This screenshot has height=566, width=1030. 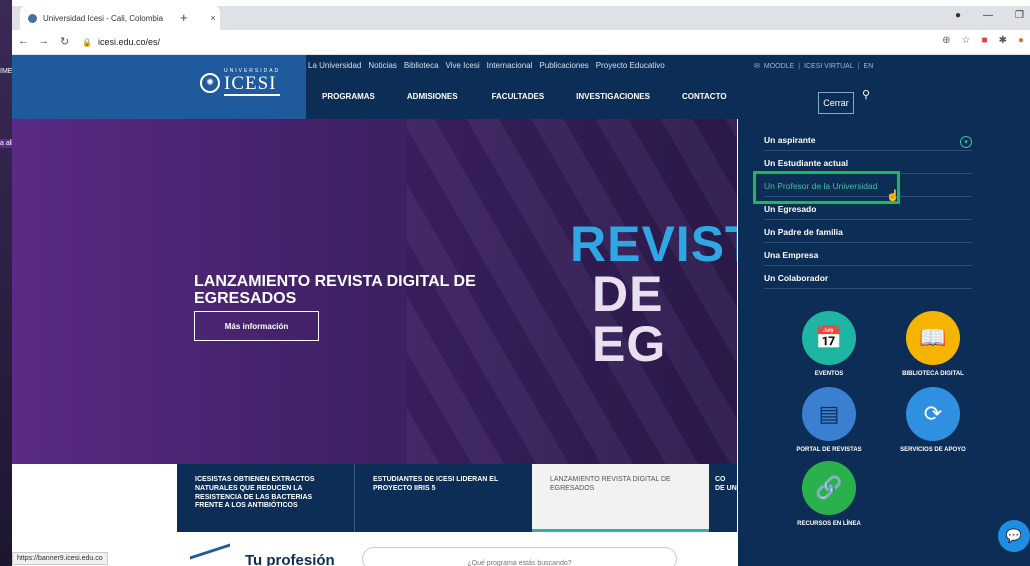 I want to click on window-controls: ● — ❐, so click(x=989, y=15).